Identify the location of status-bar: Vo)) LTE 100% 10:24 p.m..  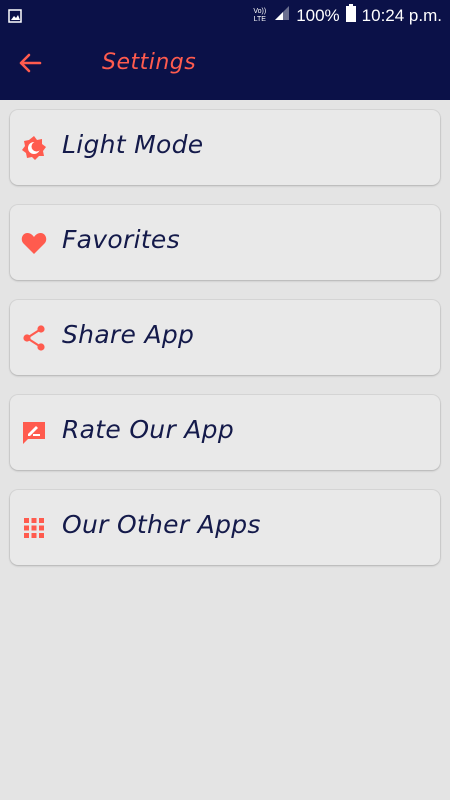
(225, 15).